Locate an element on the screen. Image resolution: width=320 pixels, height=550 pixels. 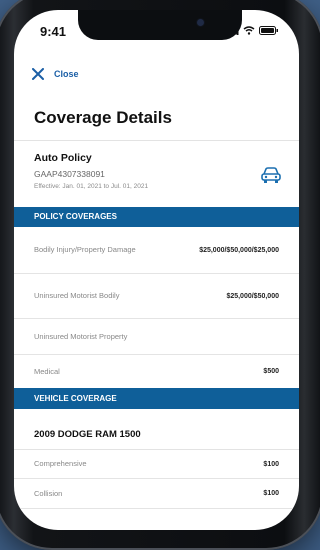
page-title: Coverage Details is located at coordinates (103, 117).